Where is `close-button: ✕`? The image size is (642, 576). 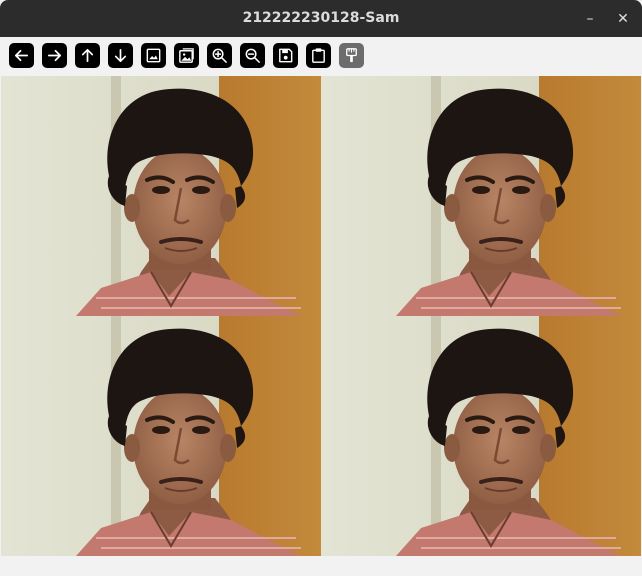 close-button: ✕ is located at coordinates (623, 19).